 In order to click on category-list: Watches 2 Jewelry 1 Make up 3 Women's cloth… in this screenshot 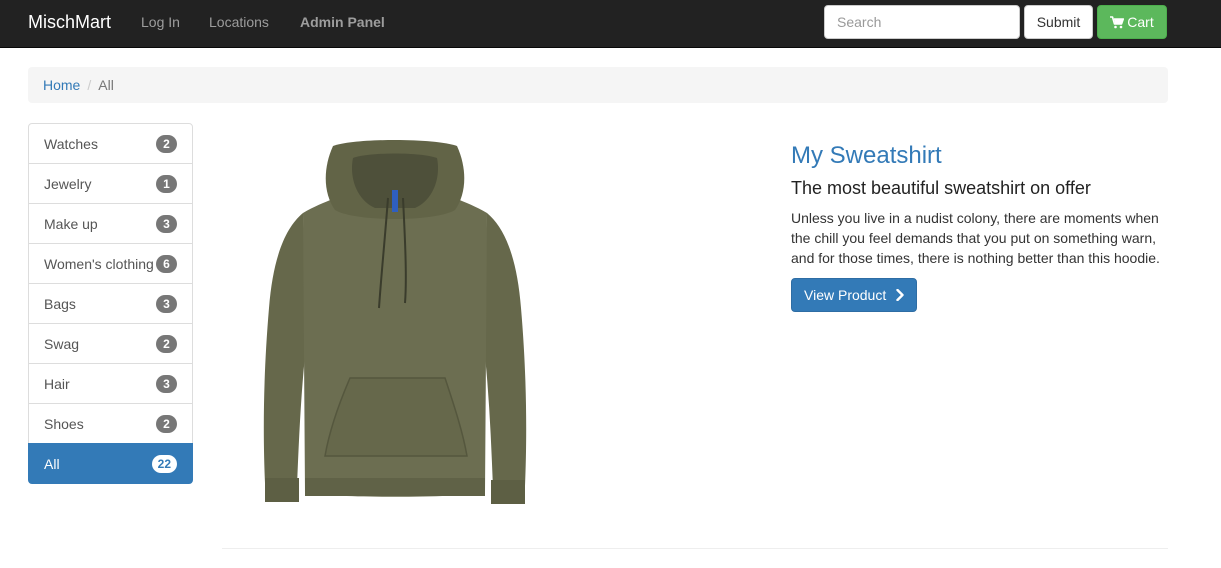, I will do `click(110, 303)`.